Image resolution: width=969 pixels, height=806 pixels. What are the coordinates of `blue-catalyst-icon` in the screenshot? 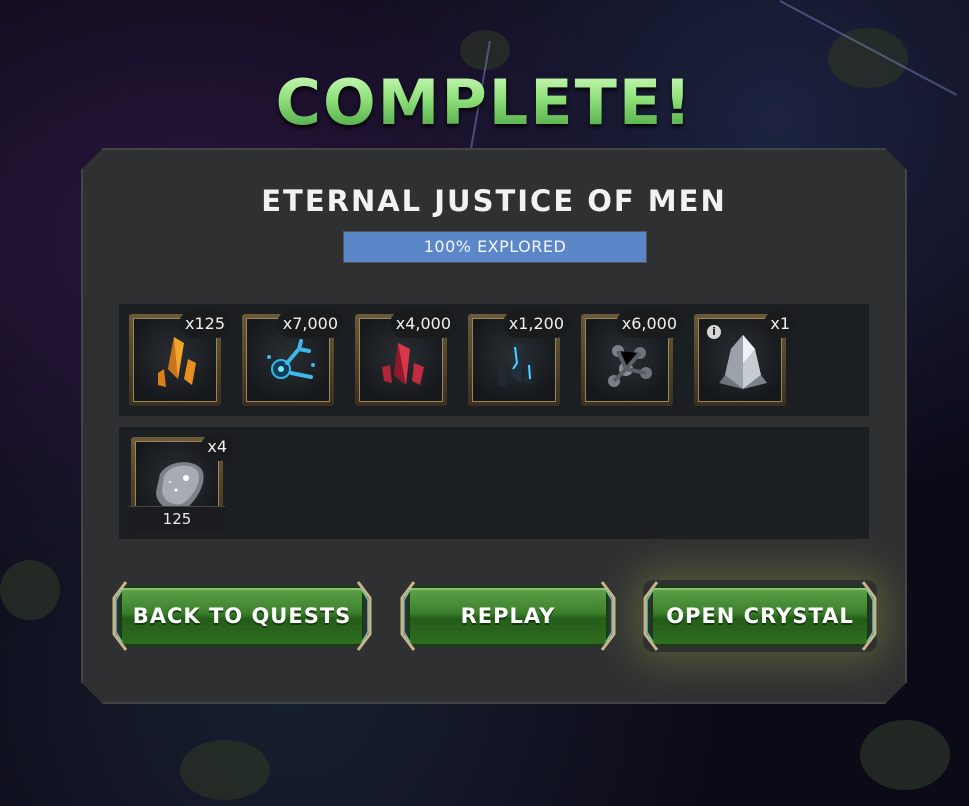 It's located at (291, 363).